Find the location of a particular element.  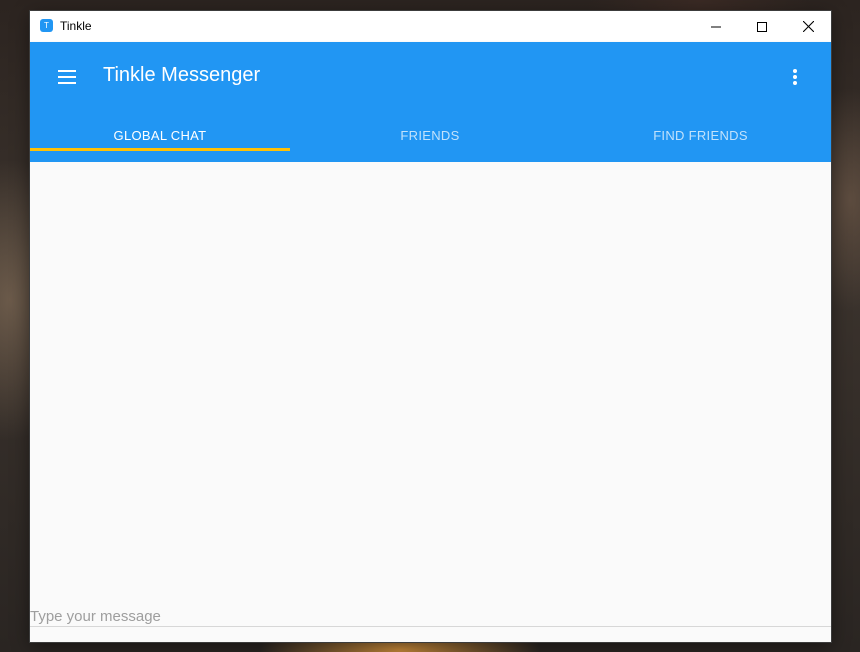

tab-global-chat: GLOBAL CHAT is located at coordinates (160, 135).